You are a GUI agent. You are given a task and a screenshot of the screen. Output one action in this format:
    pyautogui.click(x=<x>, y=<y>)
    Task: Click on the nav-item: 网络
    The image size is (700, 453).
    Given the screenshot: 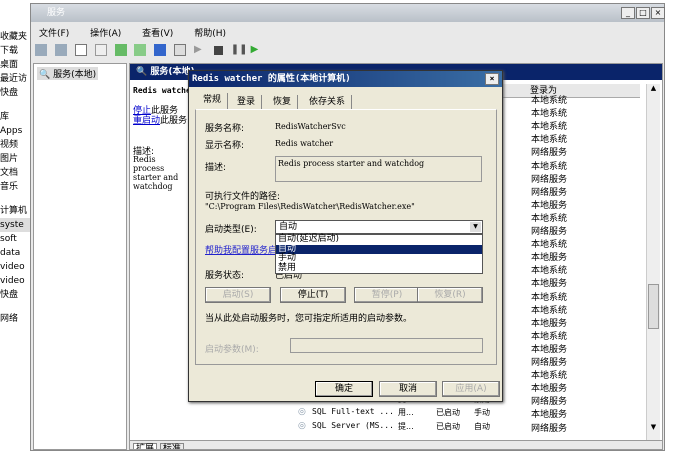 What is the action you would take?
    pyautogui.click(x=15, y=319)
    